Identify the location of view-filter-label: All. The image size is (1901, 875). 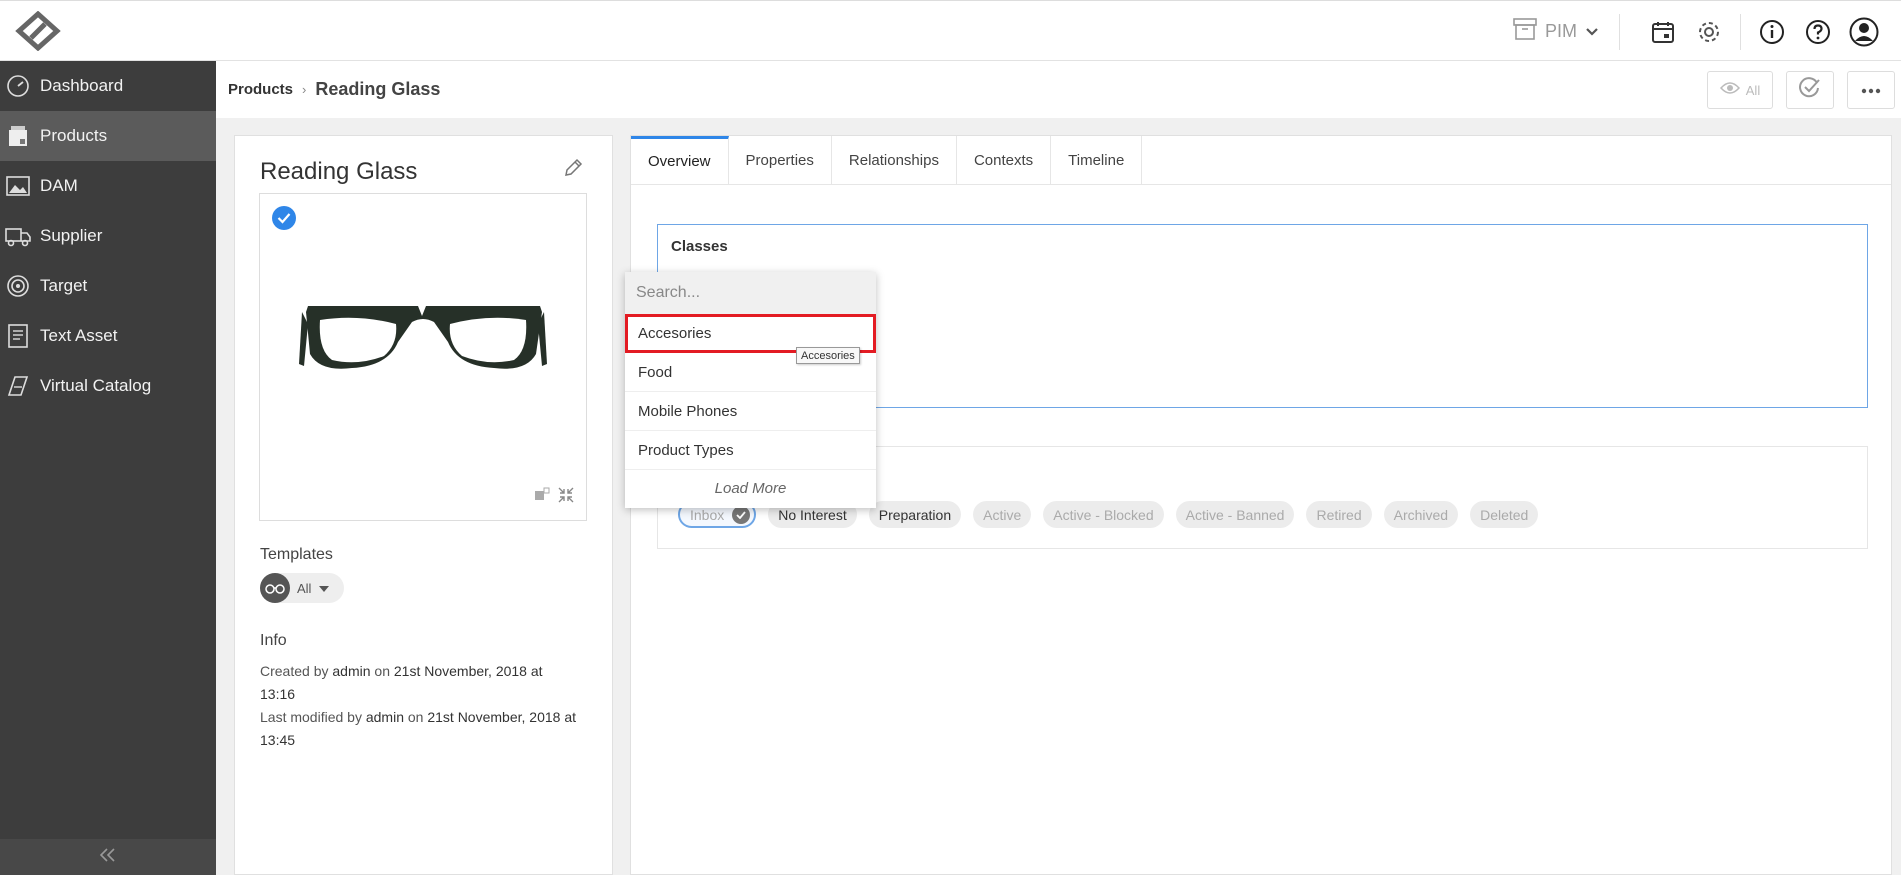
(1753, 90).